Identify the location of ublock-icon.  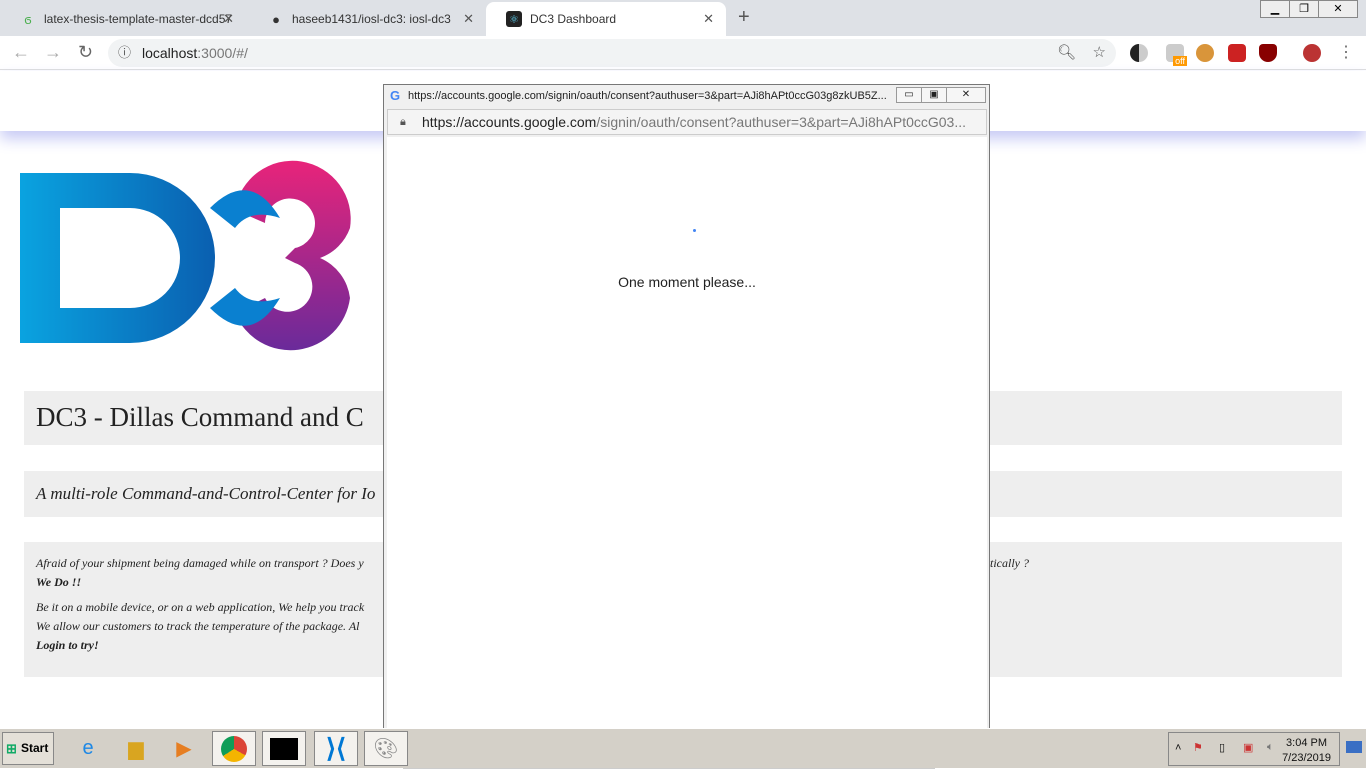
(1268, 53).